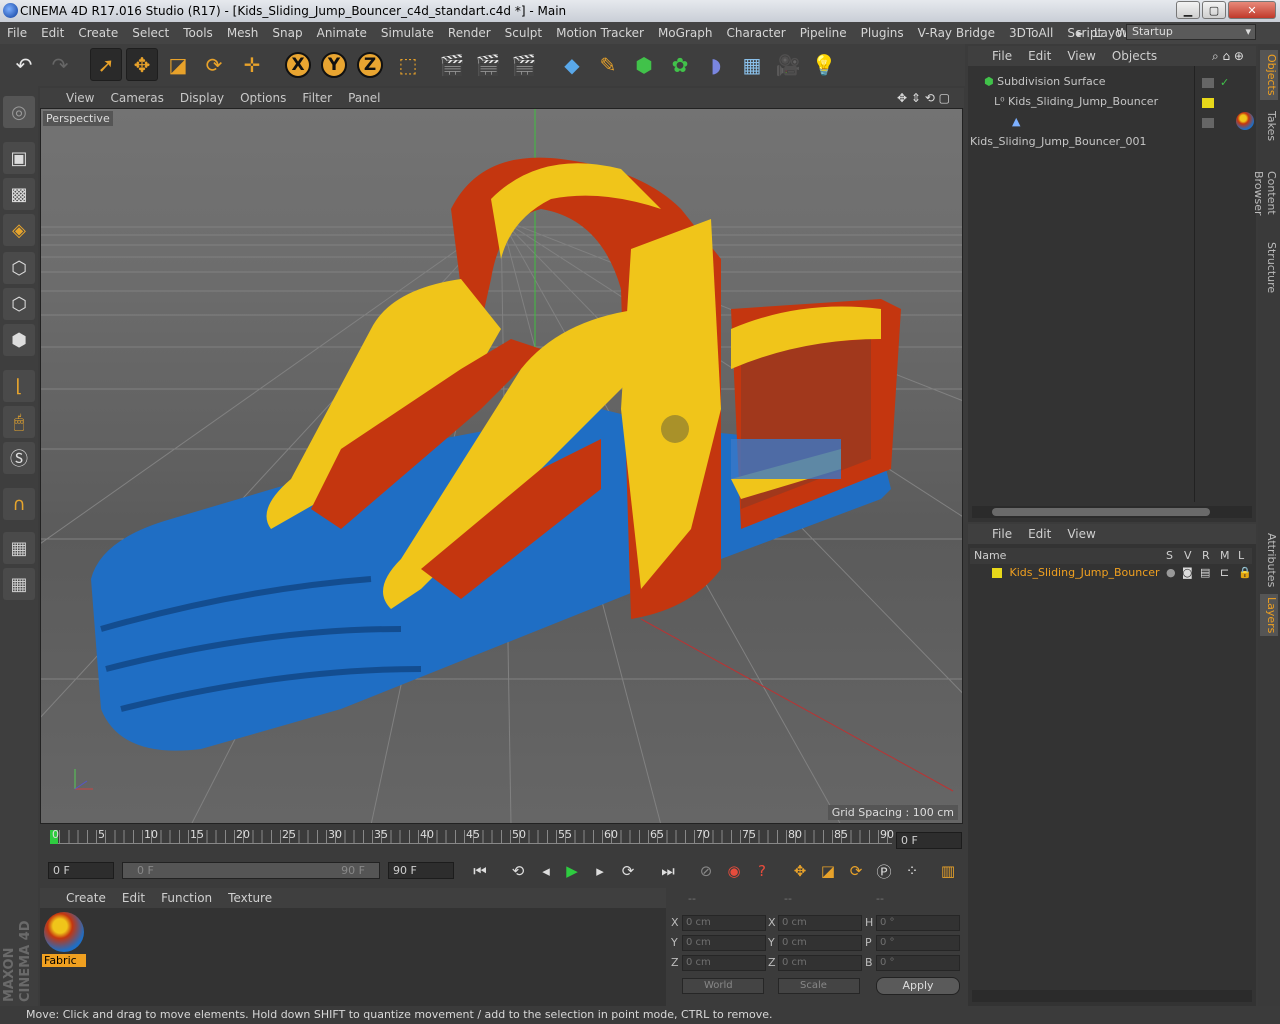 This screenshot has height=1024, width=1280. What do you see at coordinates (407, 33) in the screenshot?
I see `menu-simulate: Simulate` at bounding box center [407, 33].